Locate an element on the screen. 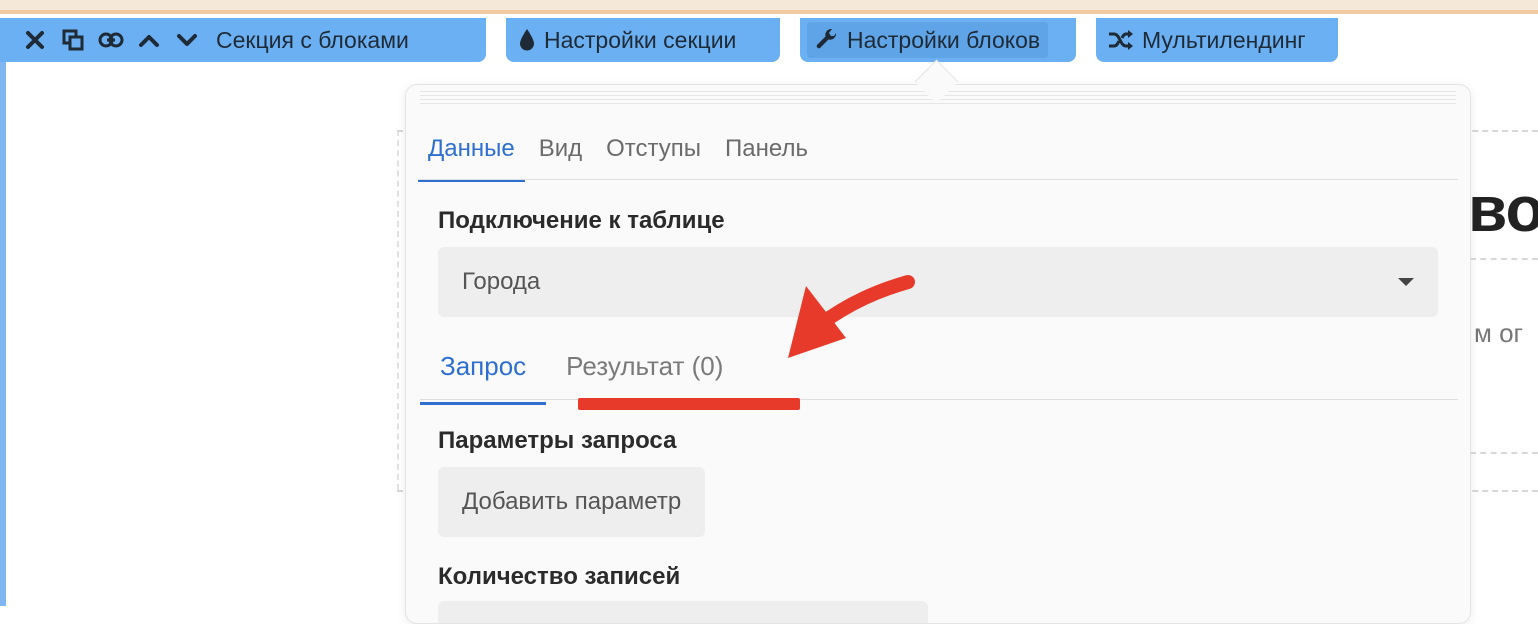  copy-icon is located at coordinates (73, 40).